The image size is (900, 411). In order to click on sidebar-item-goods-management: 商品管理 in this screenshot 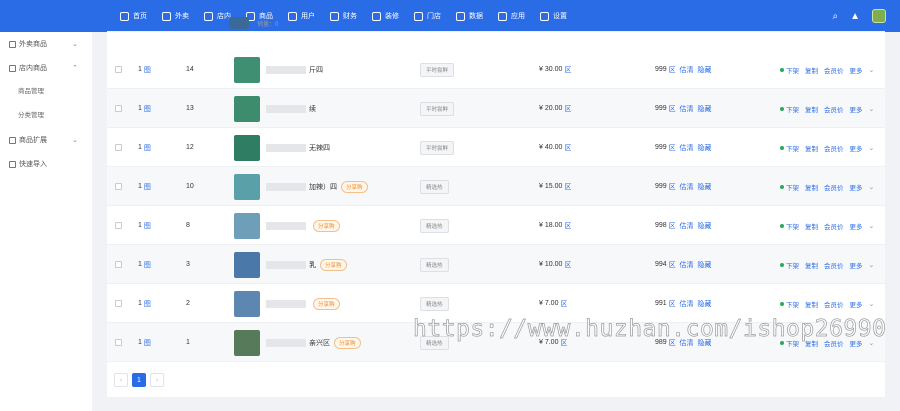, I will do `click(46, 92)`.